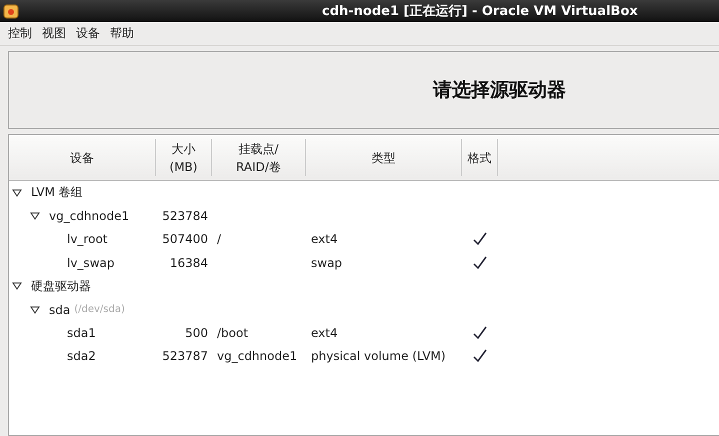  I want to click on menu-item: 控制, so click(20, 33).